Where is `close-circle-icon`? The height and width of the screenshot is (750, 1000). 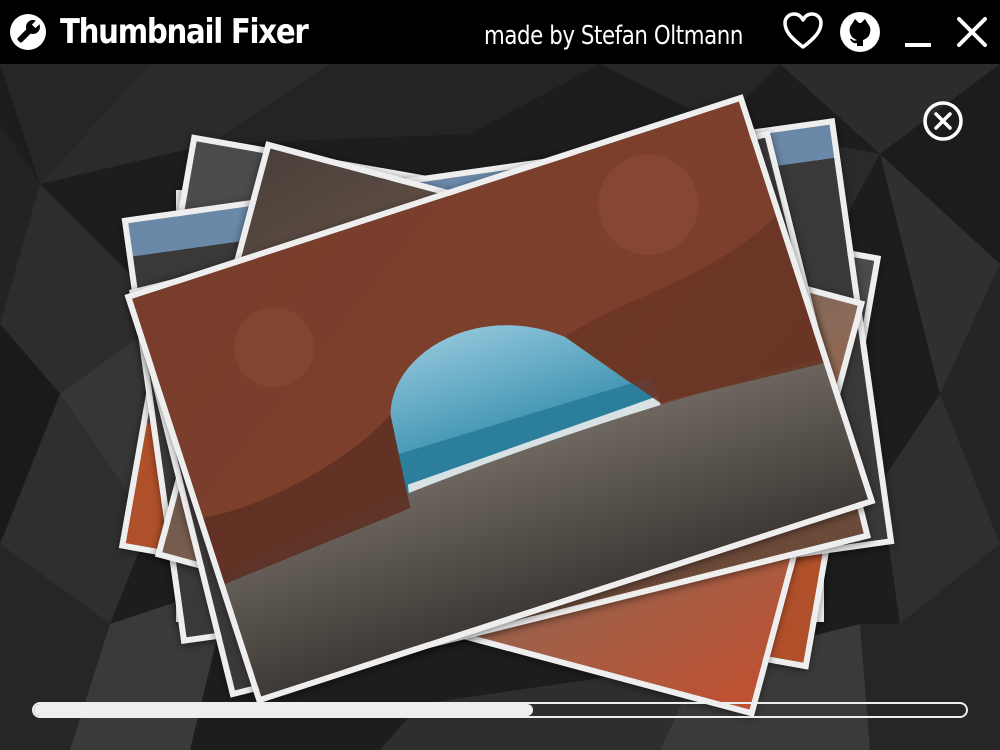 close-circle-icon is located at coordinates (943, 121).